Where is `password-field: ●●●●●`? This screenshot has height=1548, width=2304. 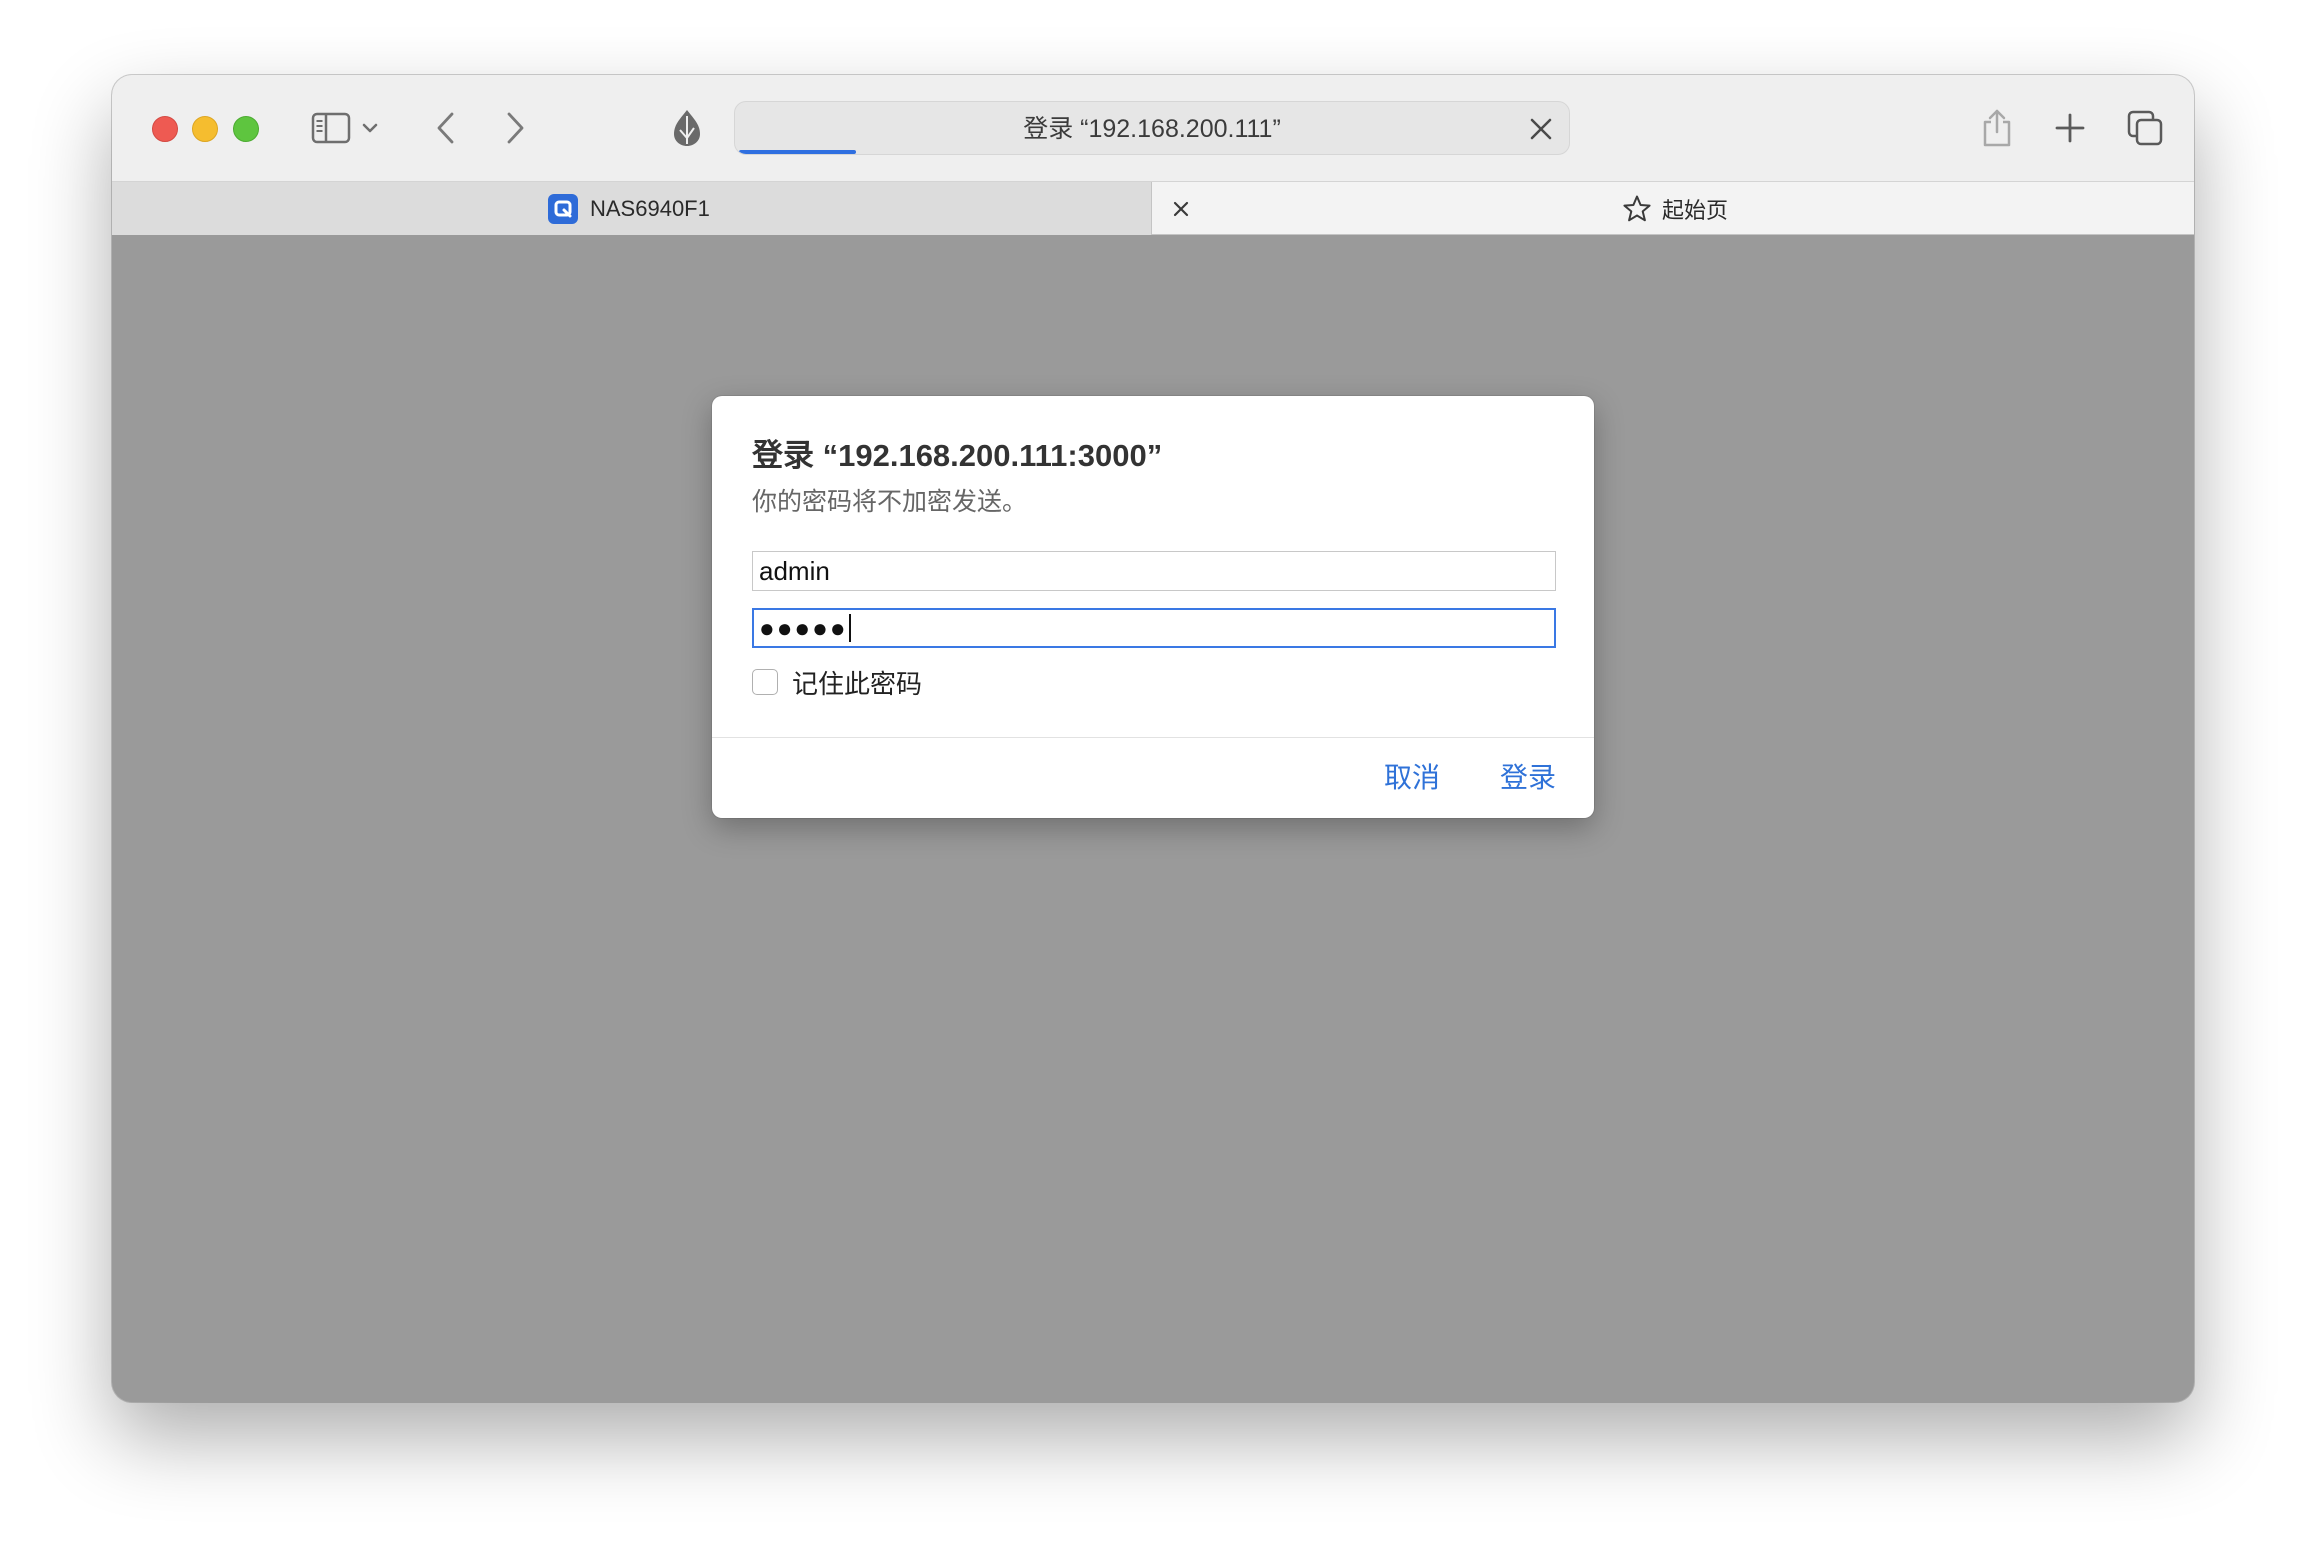
password-field: ●●●●● is located at coordinates (1154, 628).